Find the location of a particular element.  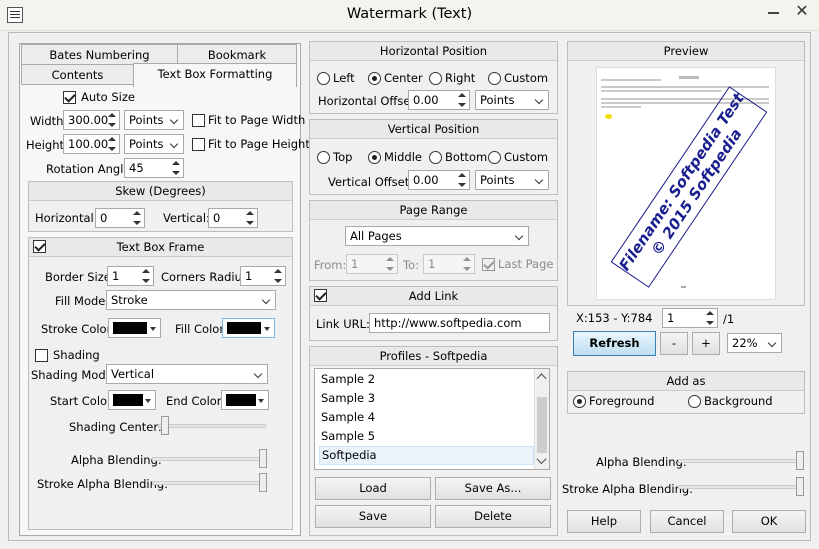

height-unit-dropdown: Points is located at coordinates (154, 144).